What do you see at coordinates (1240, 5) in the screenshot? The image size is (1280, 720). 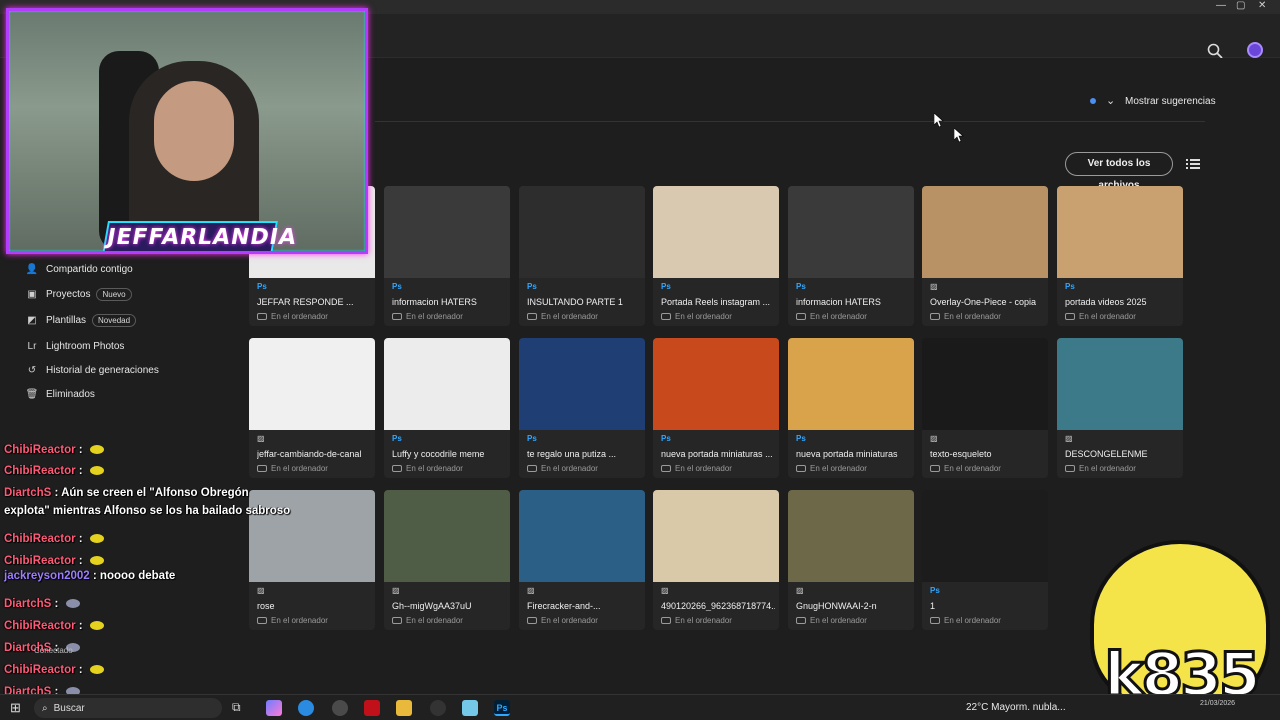 I see `maximize-icon: ▢` at bounding box center [1240, 5].